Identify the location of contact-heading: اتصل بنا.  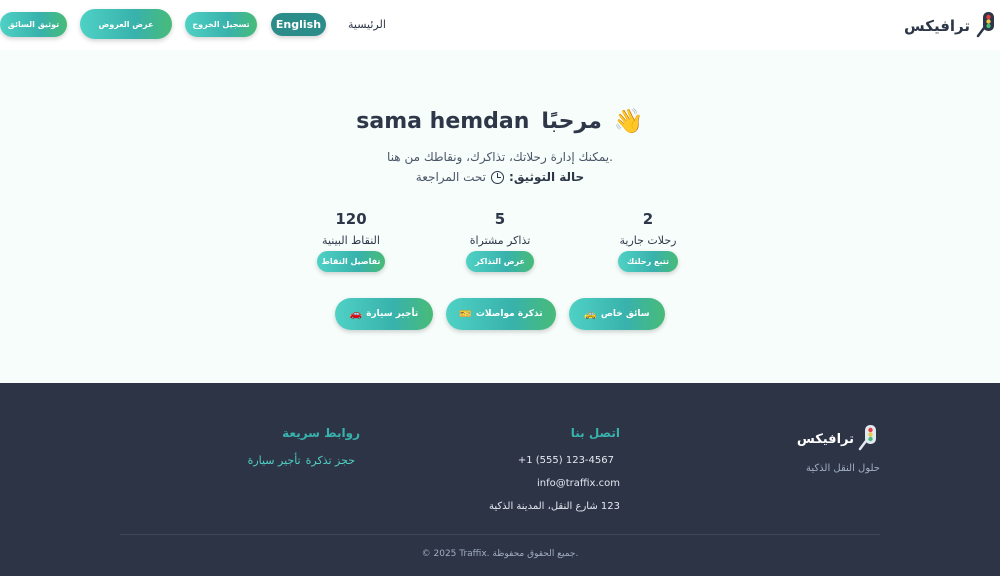
(595, 433).